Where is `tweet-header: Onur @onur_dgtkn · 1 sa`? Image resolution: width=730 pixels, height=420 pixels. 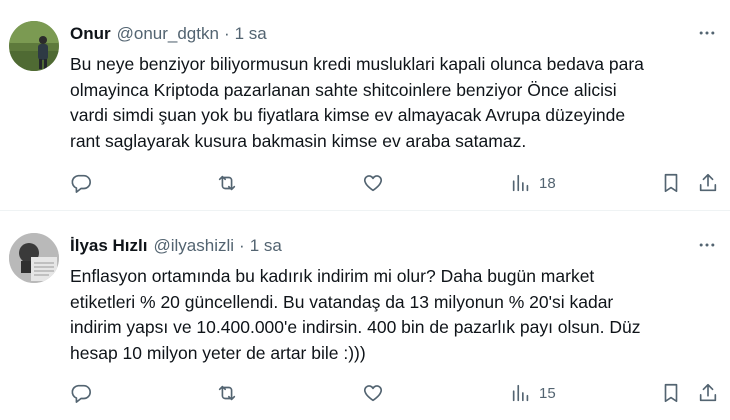
tweet-header: Onur @onur_dgtkn · 1 sa is located at coordinates (168, 34).